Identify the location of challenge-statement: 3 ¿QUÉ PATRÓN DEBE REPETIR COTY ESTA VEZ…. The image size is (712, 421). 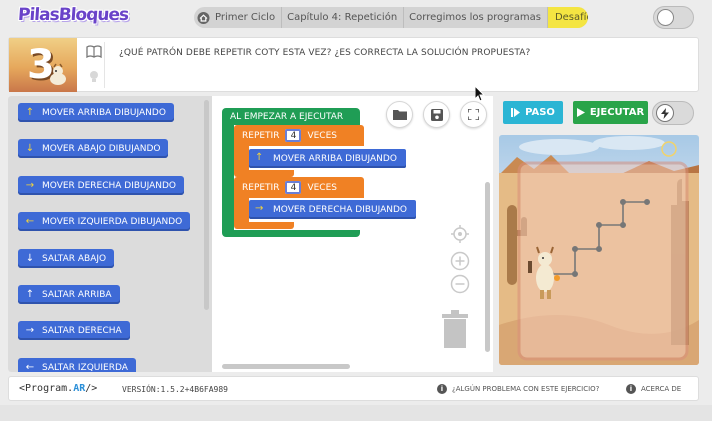
(353, 64).